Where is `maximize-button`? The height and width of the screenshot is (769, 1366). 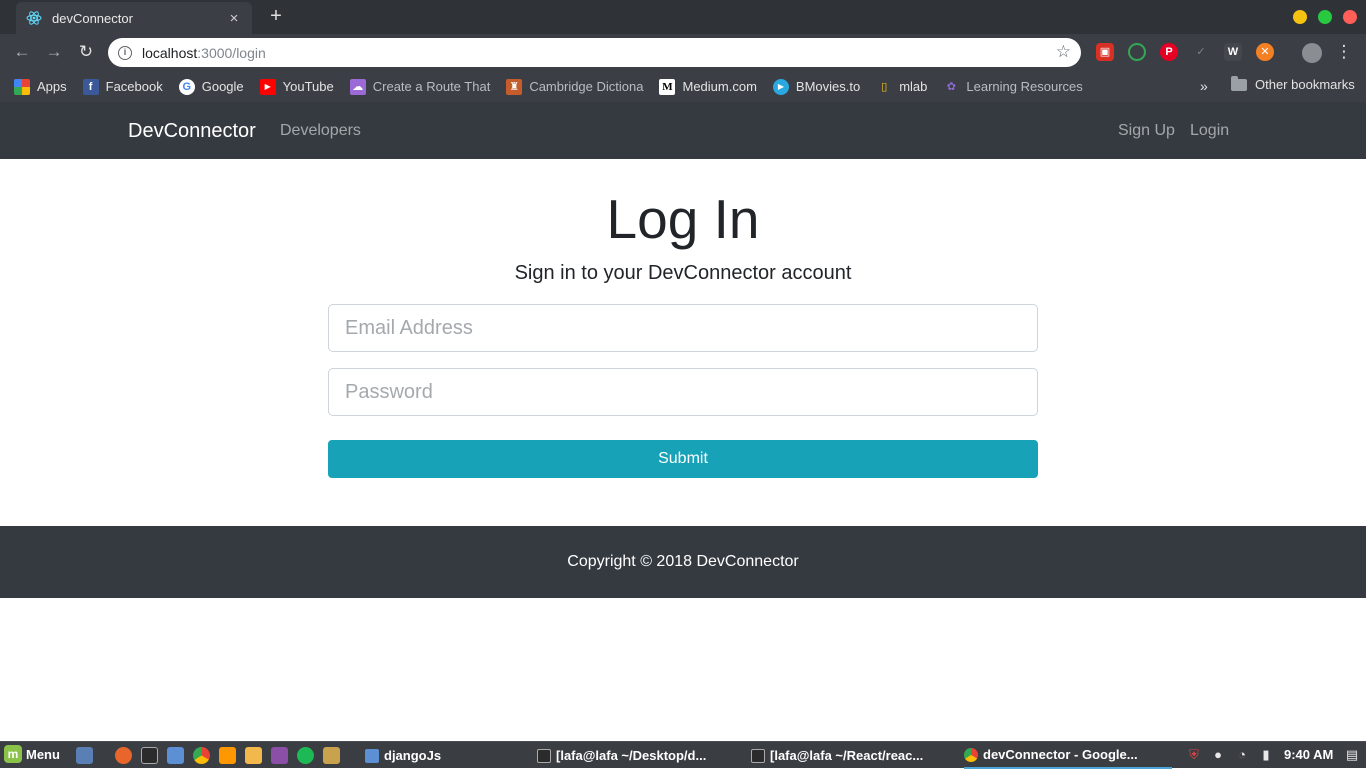 maximize-button is located at coordinates (1325, 17).